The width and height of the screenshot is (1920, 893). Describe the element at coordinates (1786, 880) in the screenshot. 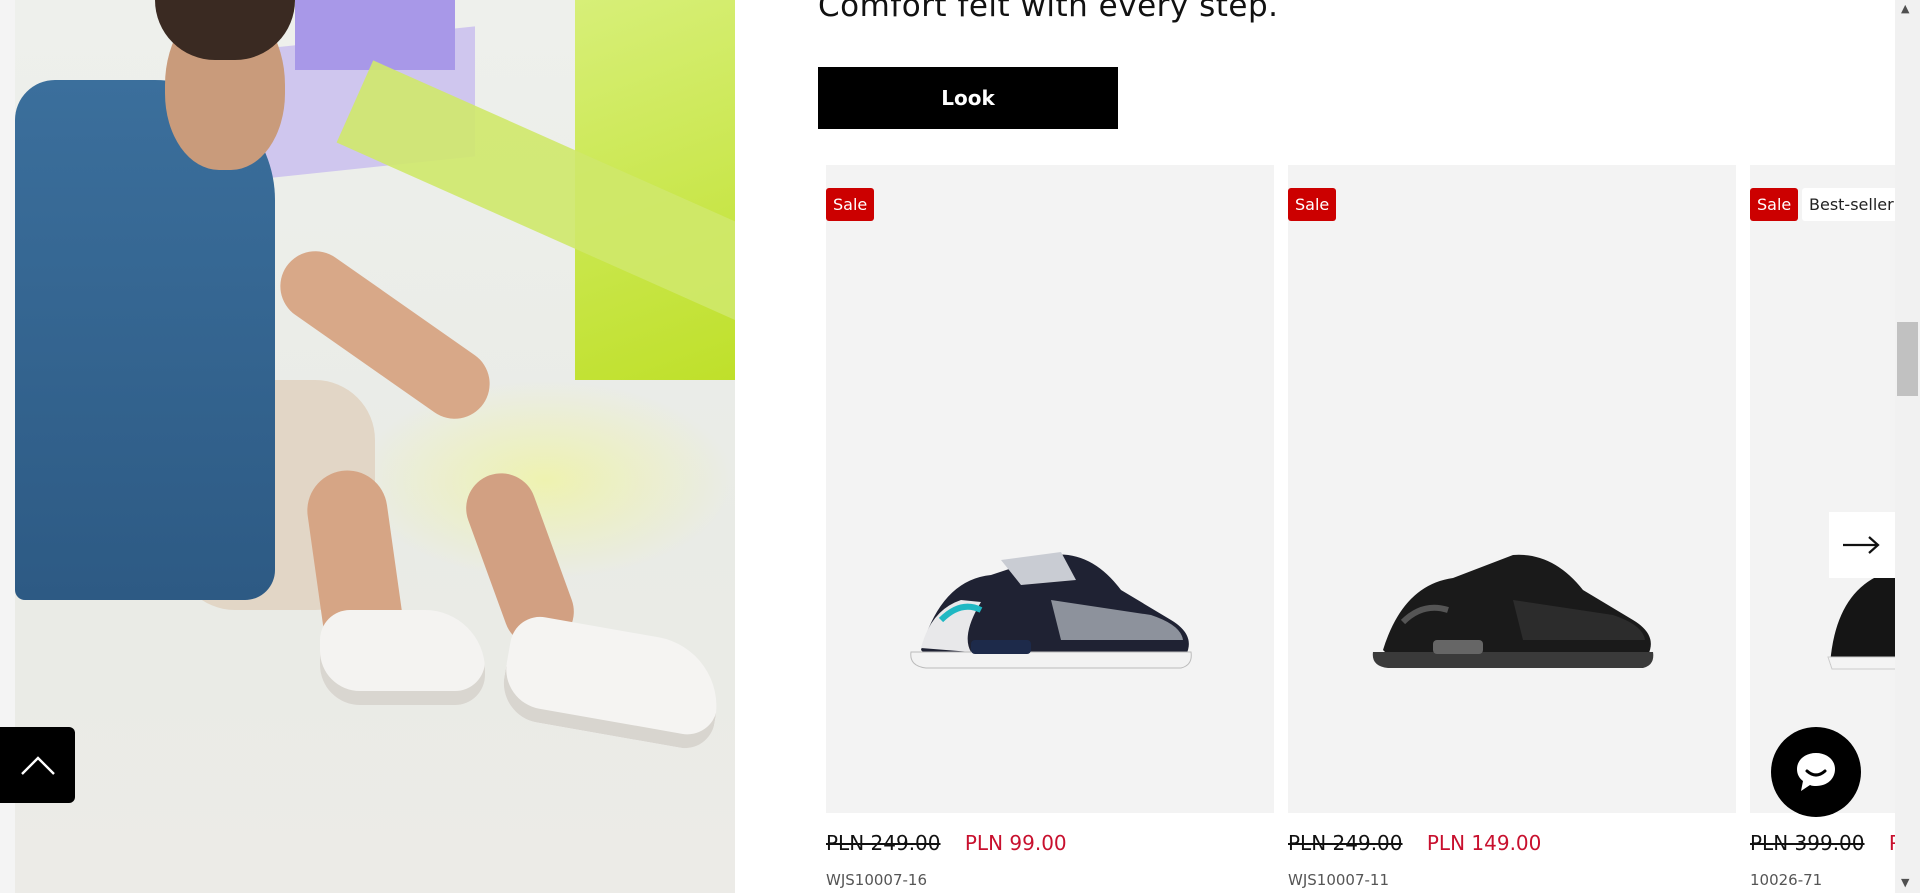

I see `product-sku: 10026-71` at that location.